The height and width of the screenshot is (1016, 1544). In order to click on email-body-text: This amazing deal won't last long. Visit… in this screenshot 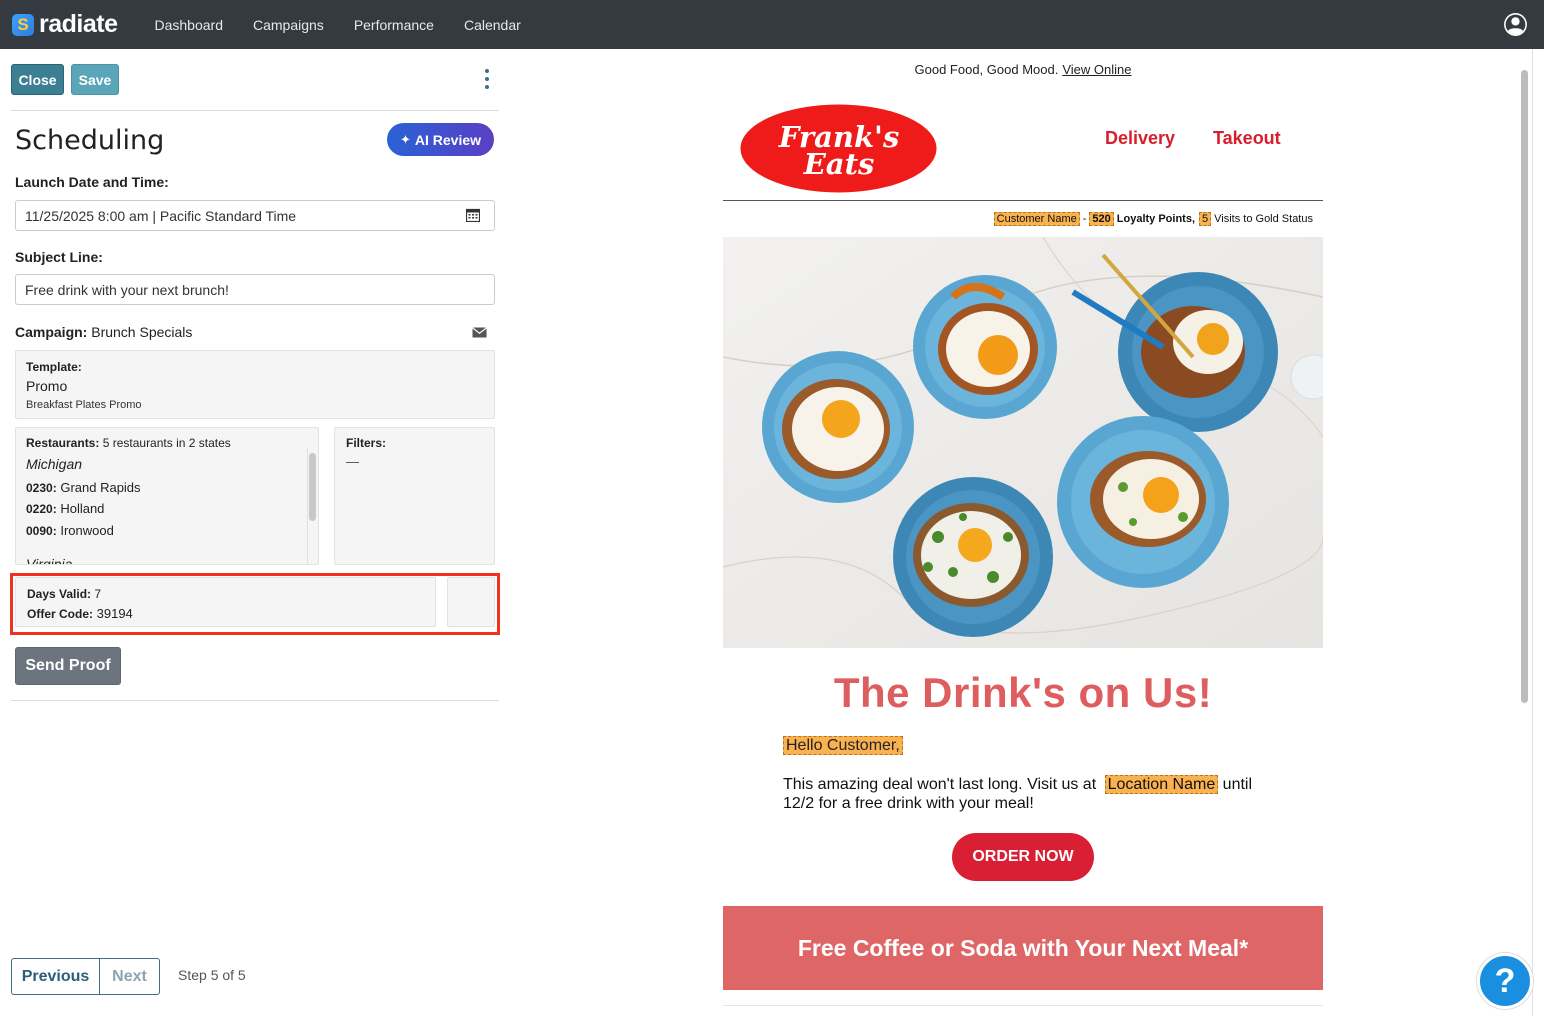, I will do `click(1018, 793)`.